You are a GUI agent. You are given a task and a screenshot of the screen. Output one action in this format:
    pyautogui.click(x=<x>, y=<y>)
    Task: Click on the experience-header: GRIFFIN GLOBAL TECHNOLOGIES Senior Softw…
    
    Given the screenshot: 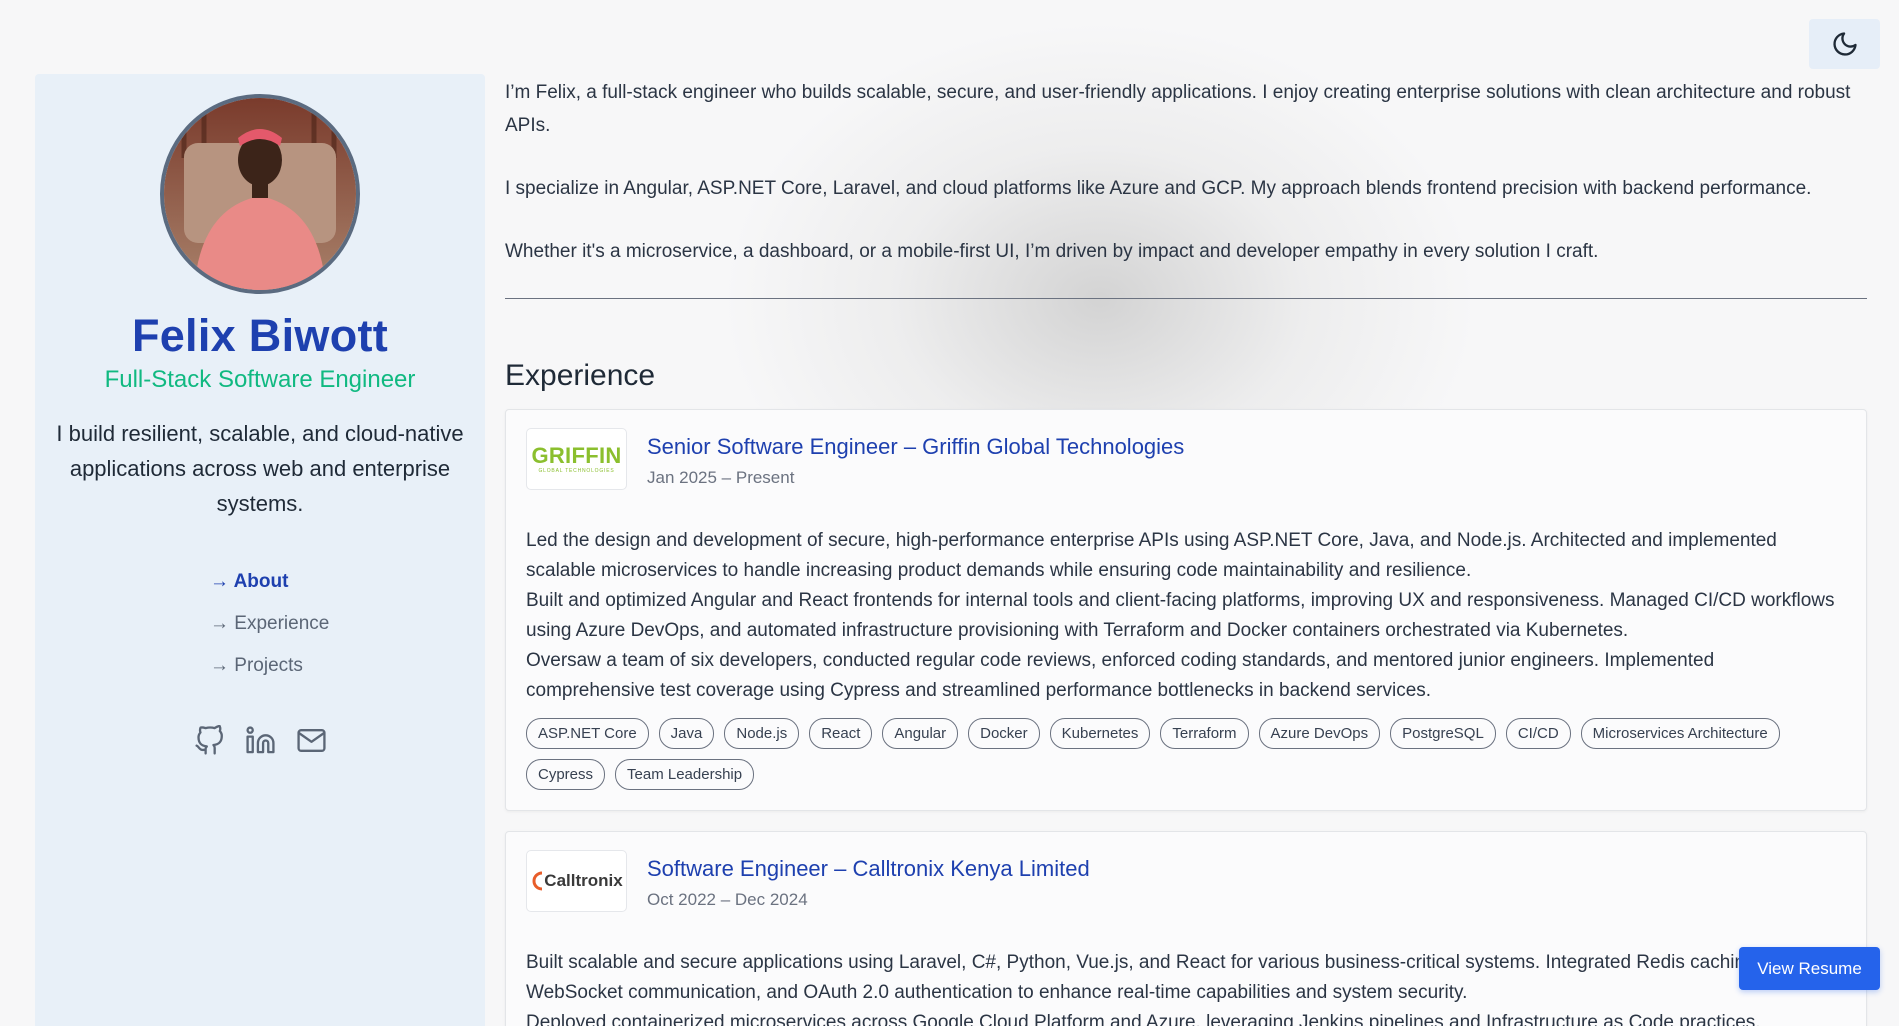 What is the action you would take?
    pyautogui.click(x=1186, y=459)
    